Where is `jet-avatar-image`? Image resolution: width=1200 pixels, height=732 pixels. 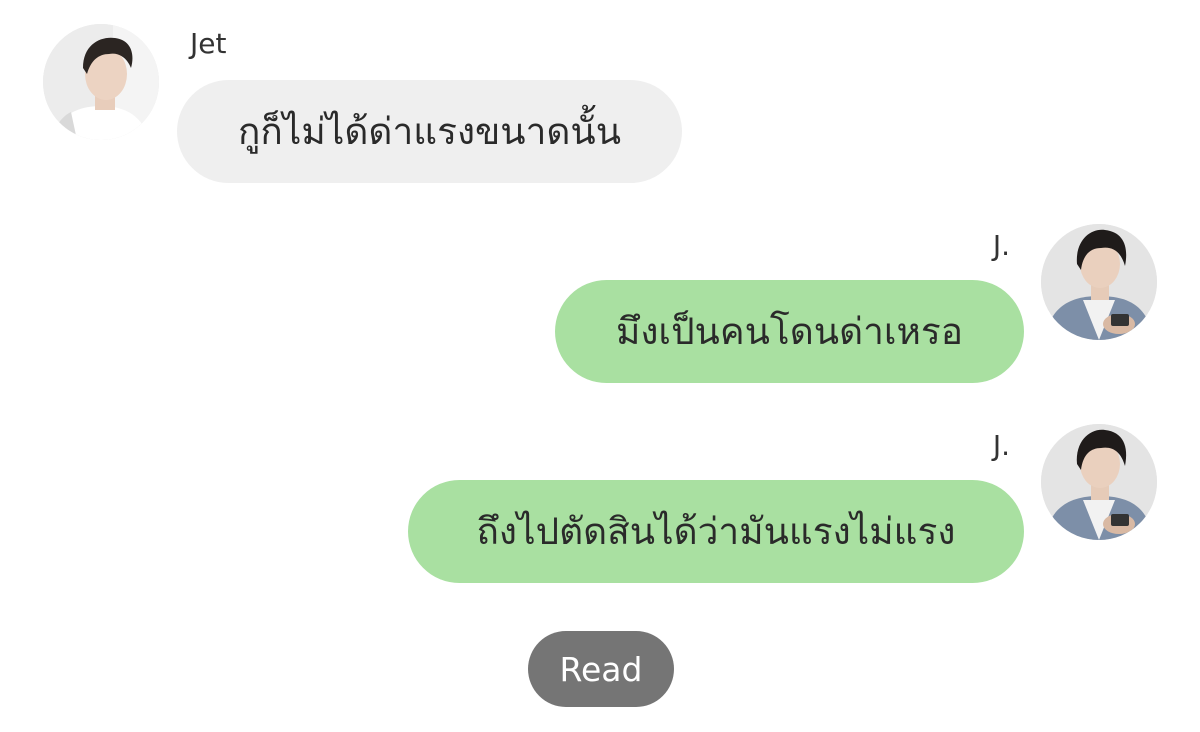 jet-avatar-image is located at coordinates (101, 82).